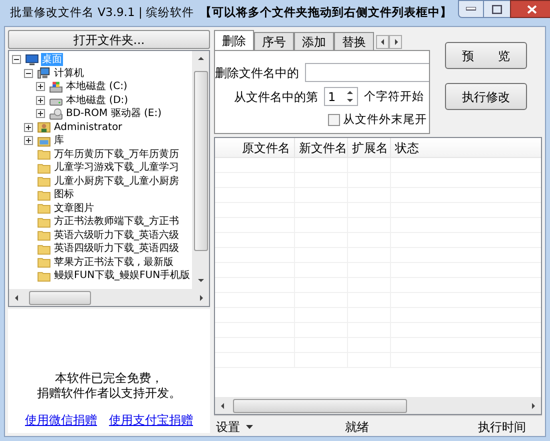 The image size is (550, 441). Describe the element at coordinates (116, 154) in the screenshot. I see `tree-item: 万年历黄历下载_万年历黄历` at that location.